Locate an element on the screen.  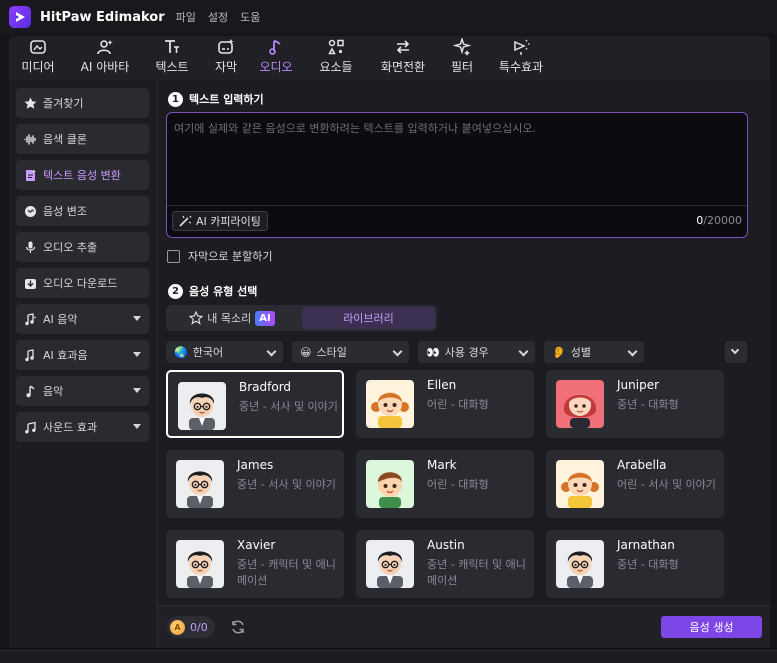
sidebar-item-voice-changer: 음성 변조 is located at coordinates (82, 211).